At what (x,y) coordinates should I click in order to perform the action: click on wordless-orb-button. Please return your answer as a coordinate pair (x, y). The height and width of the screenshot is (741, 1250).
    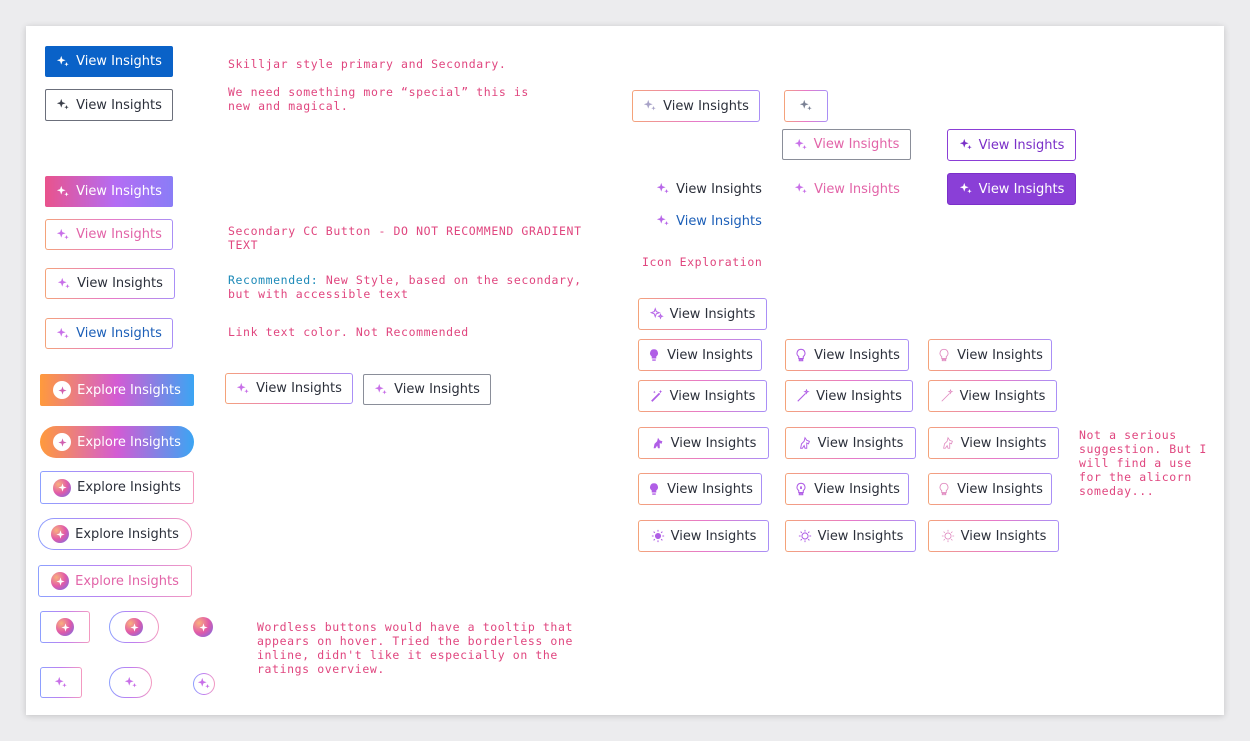
    Looking at the image, I should click on (65, 627).